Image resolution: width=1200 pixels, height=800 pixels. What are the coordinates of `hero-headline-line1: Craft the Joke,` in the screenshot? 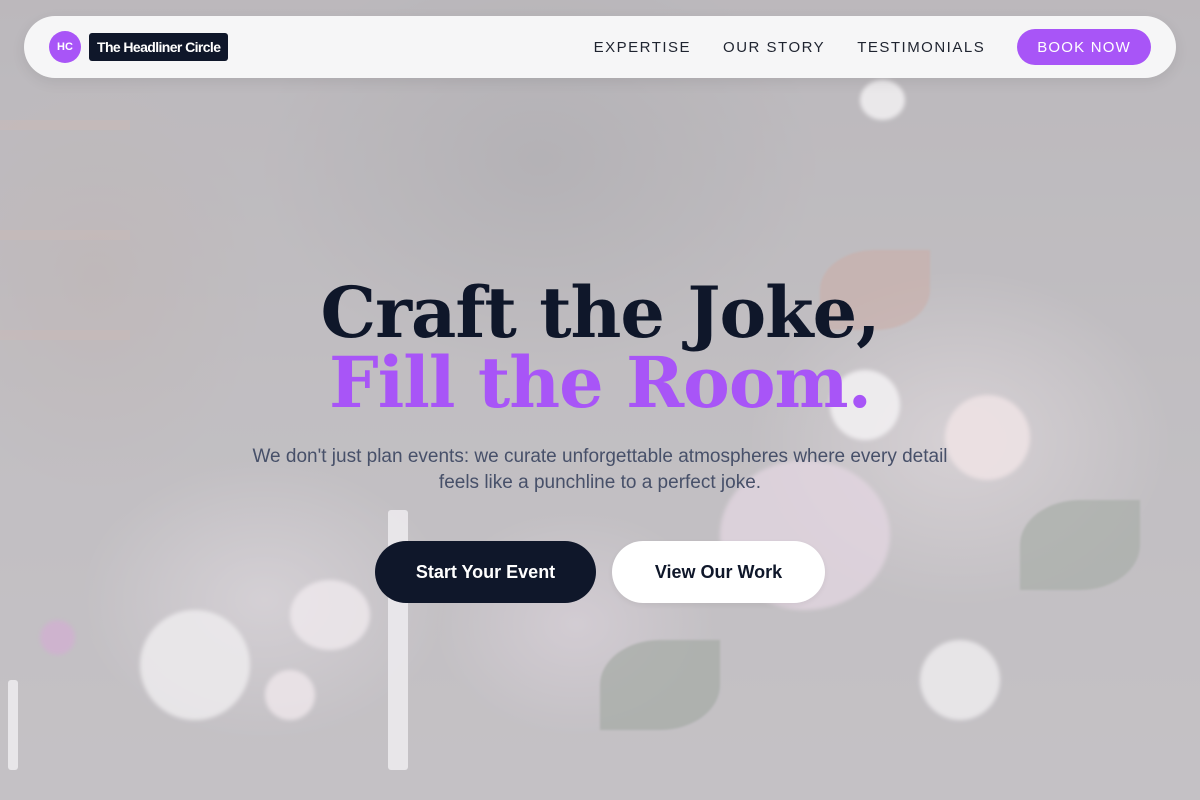 It's located at (600, 312).